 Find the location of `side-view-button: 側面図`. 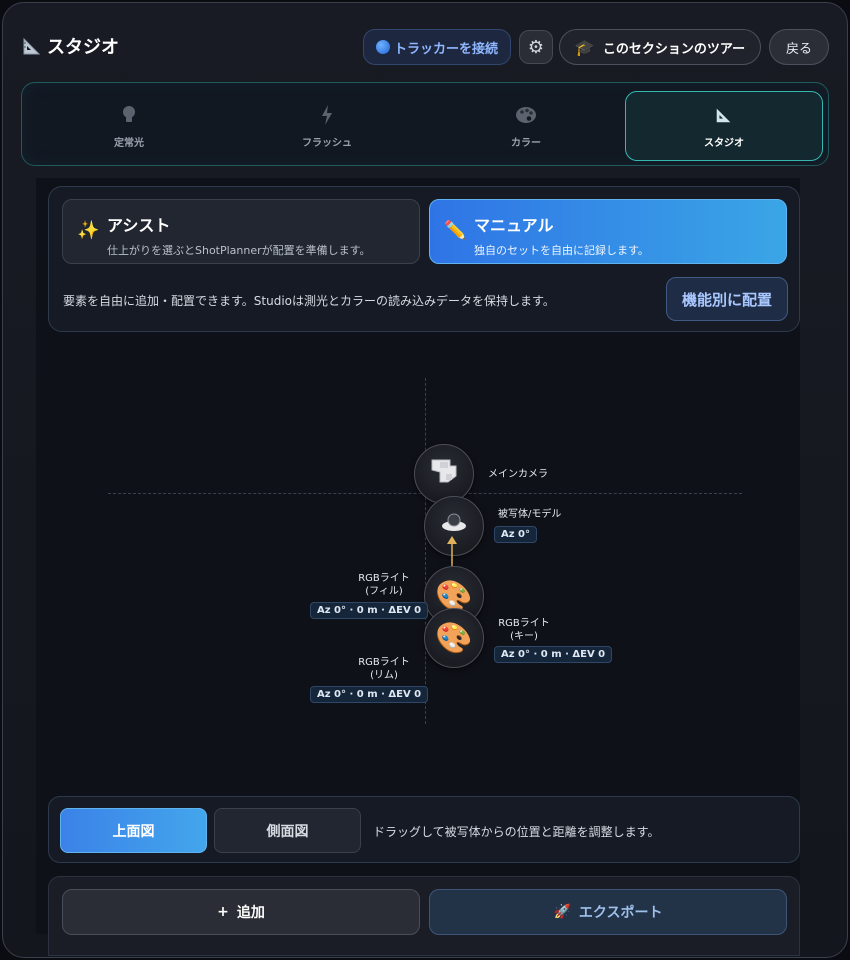

side-view-button: 側面図 is located at coordinates (287, 830).